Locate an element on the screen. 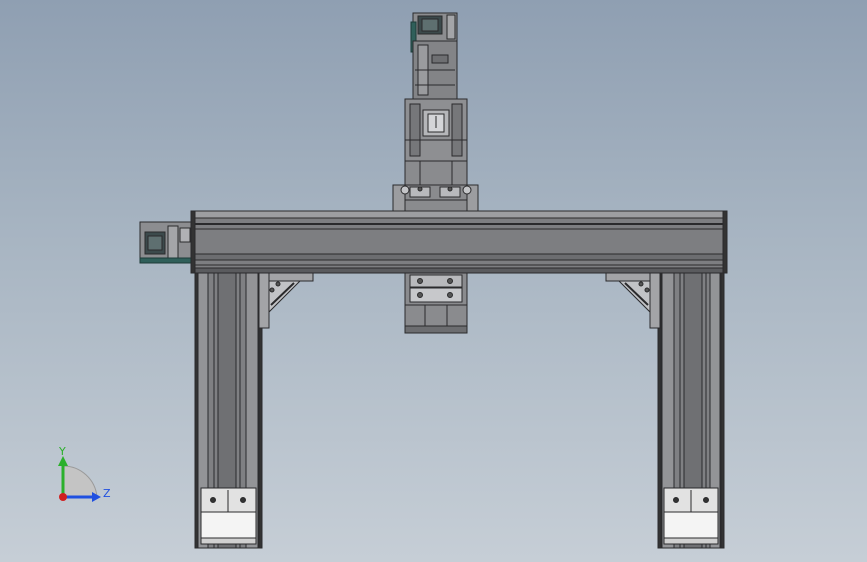  left-foot-block is located at coordinates (228, 516).